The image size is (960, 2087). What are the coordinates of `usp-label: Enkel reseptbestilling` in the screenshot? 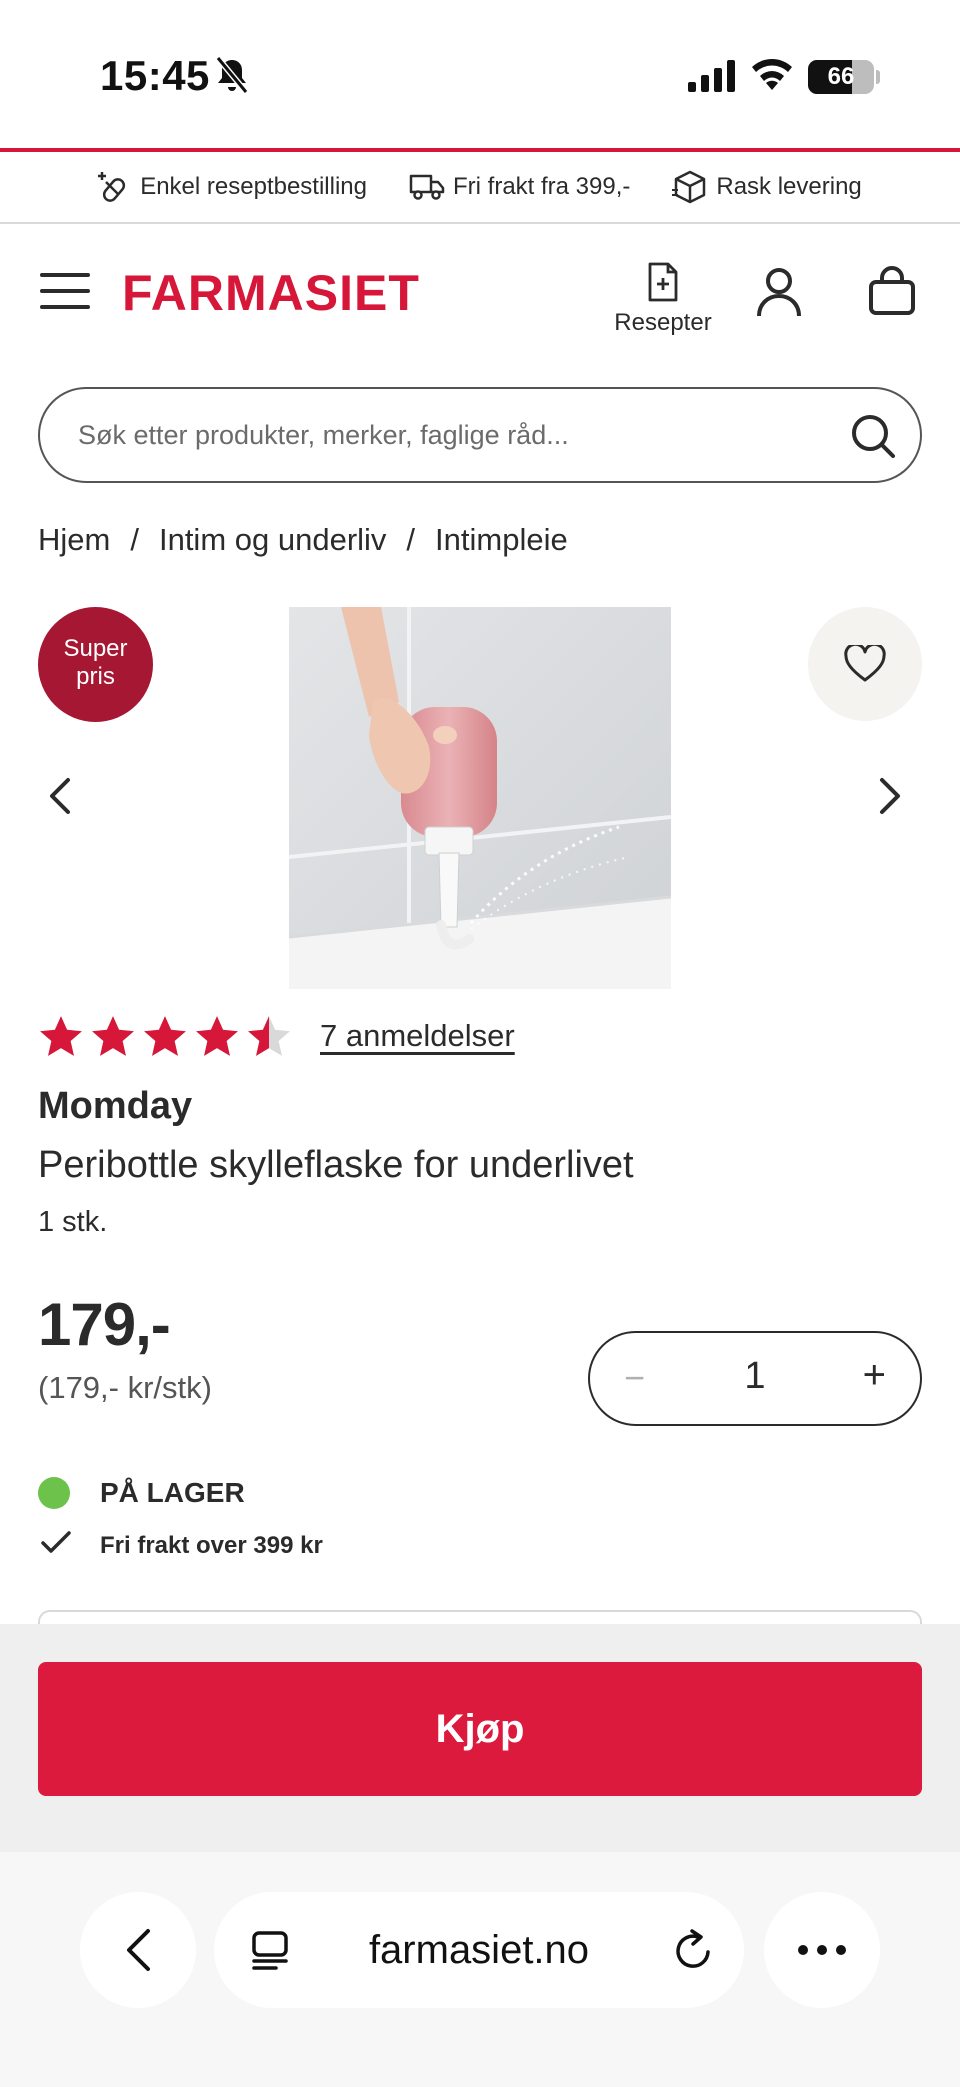 It's located at (253, 186).